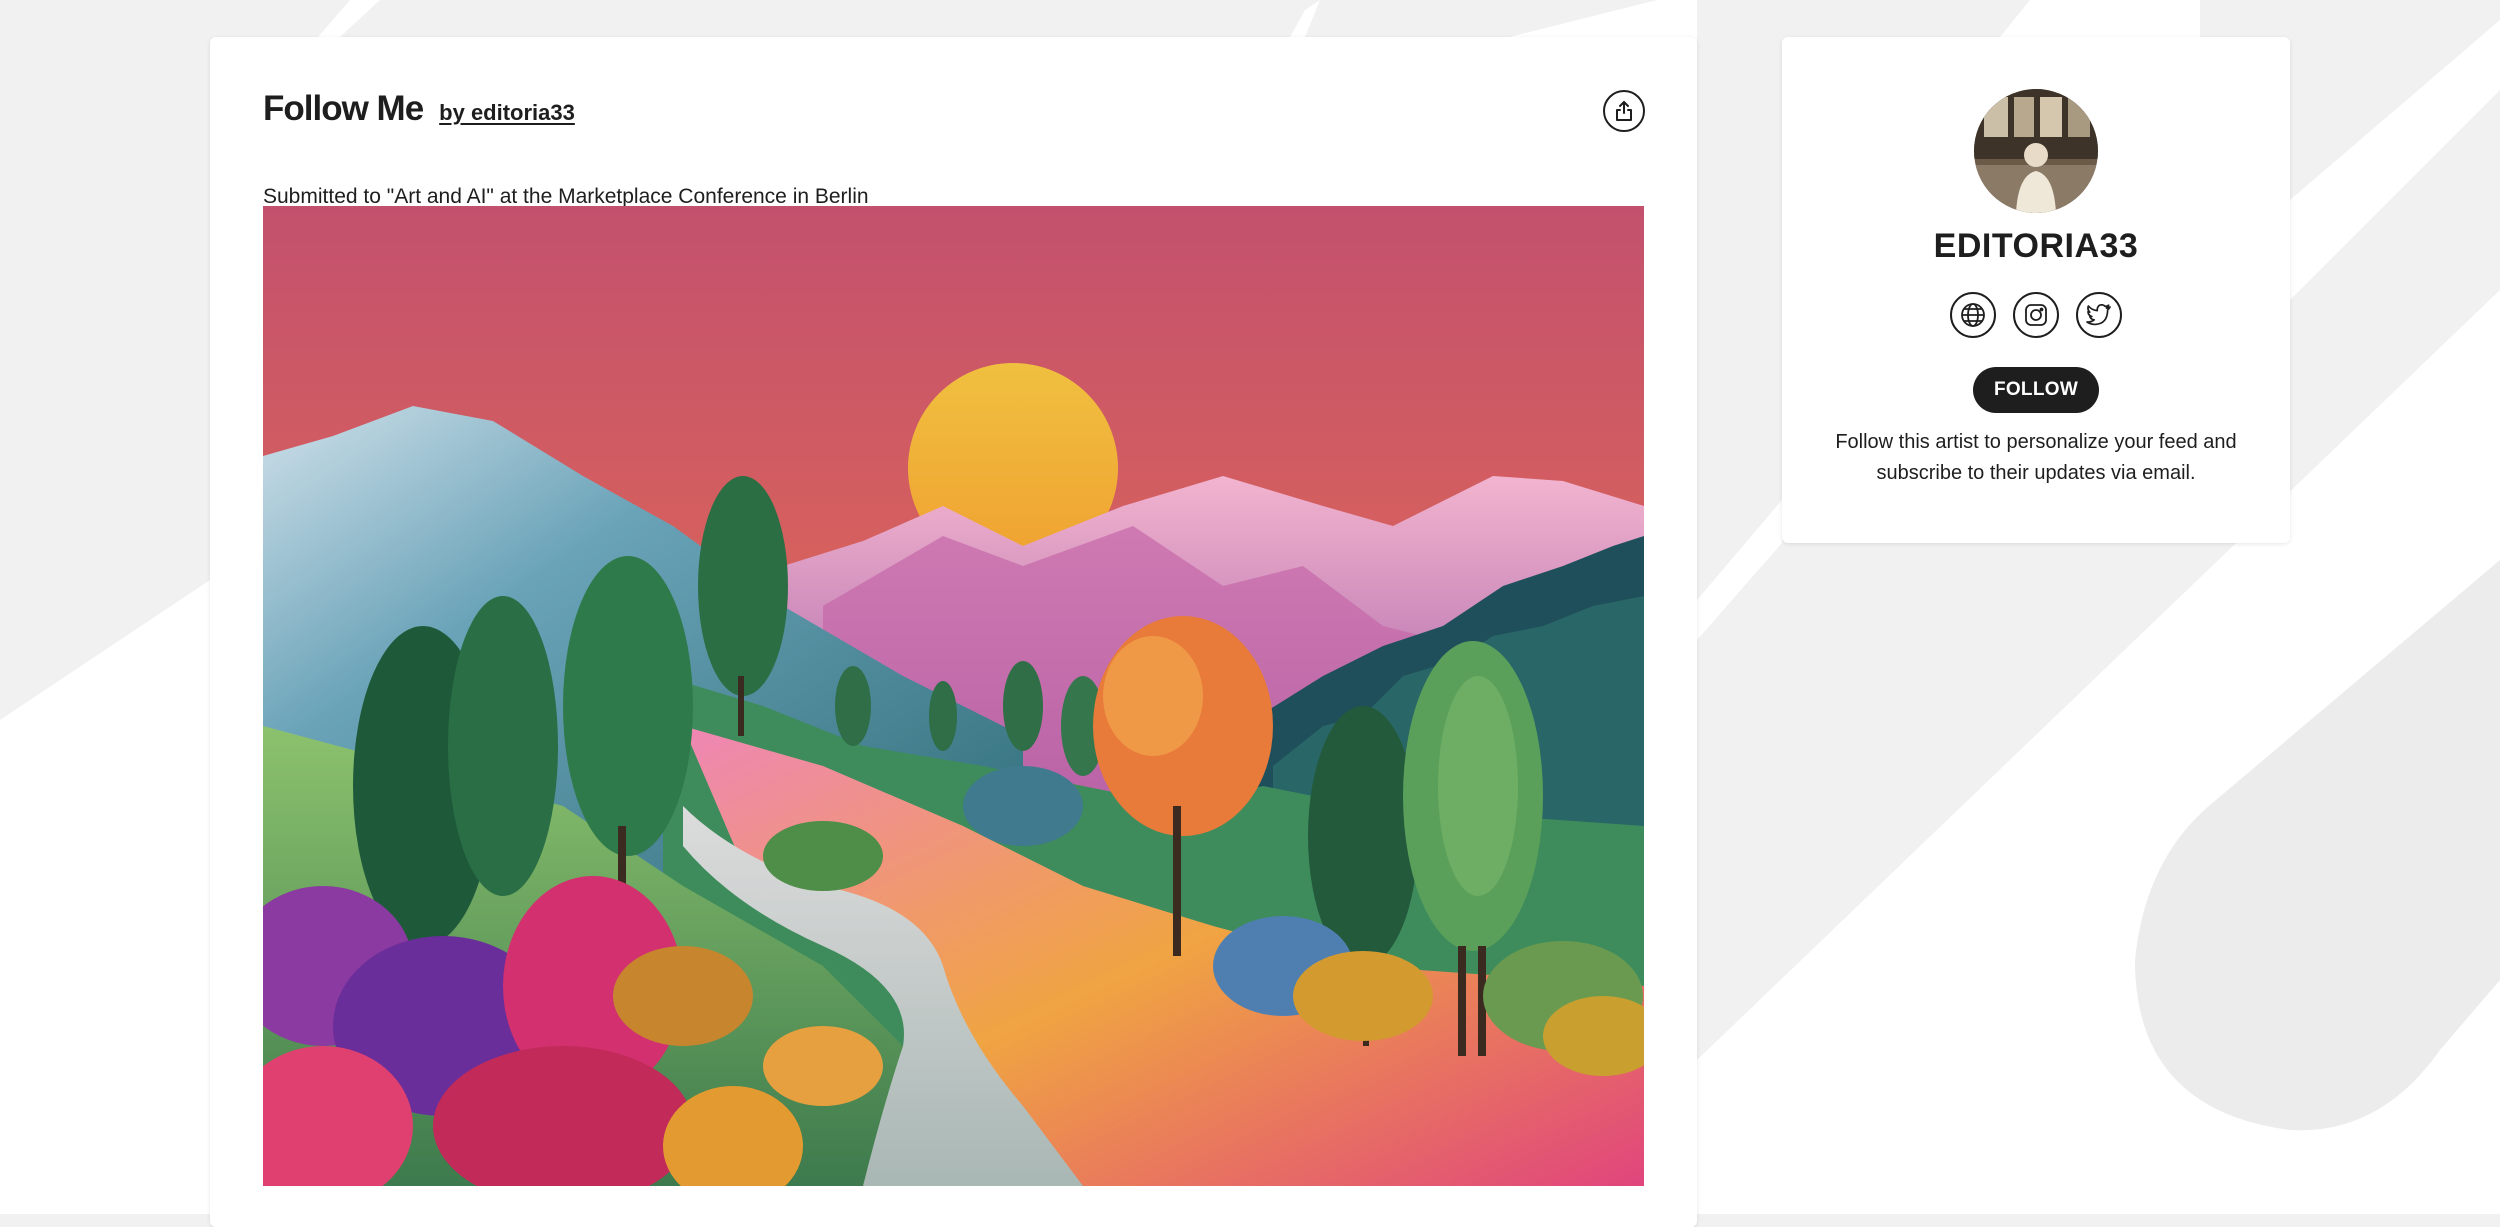  I want to click on artwork-title: Follow Me, so click(343, 108).